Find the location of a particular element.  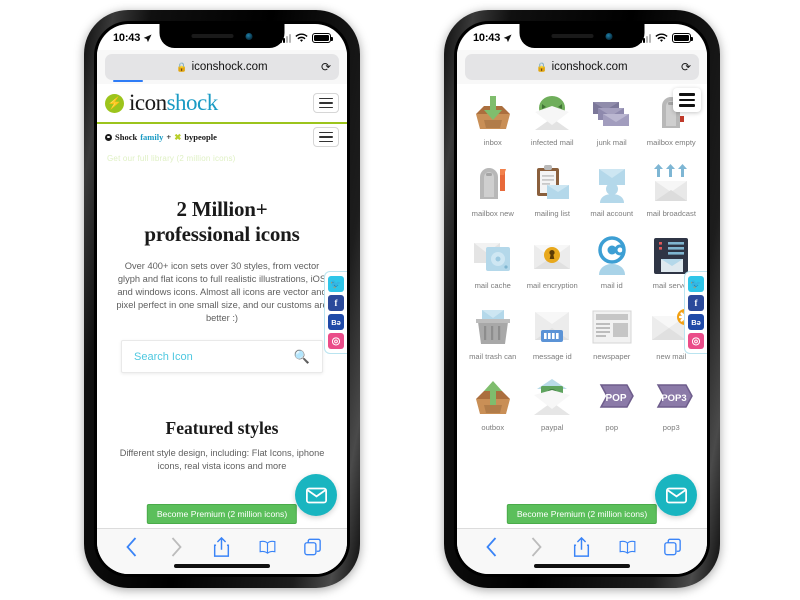

newspaper-icon is located at coordinates (612, 327).